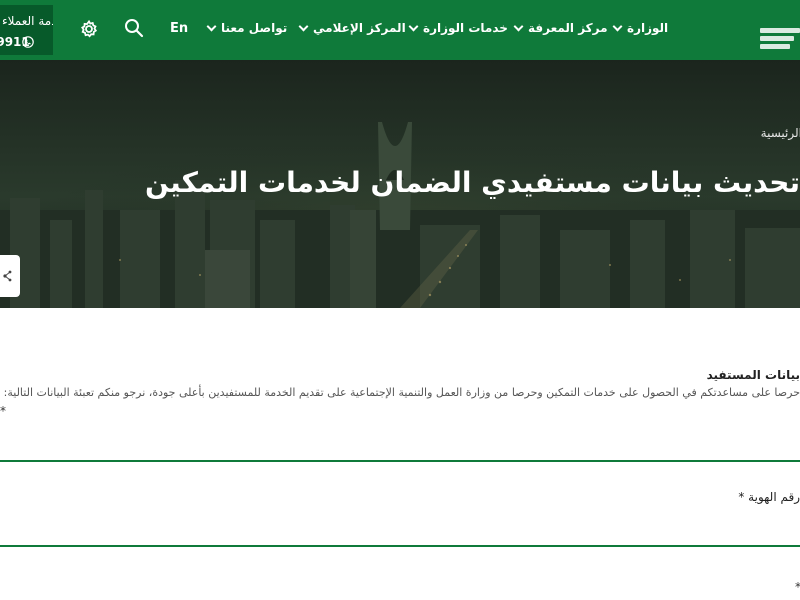 The image size is (800, 600). Describe the element at coordinates (27, 21) in the screenshot. I see `hotline-label: خدمة العملاء` at that location.